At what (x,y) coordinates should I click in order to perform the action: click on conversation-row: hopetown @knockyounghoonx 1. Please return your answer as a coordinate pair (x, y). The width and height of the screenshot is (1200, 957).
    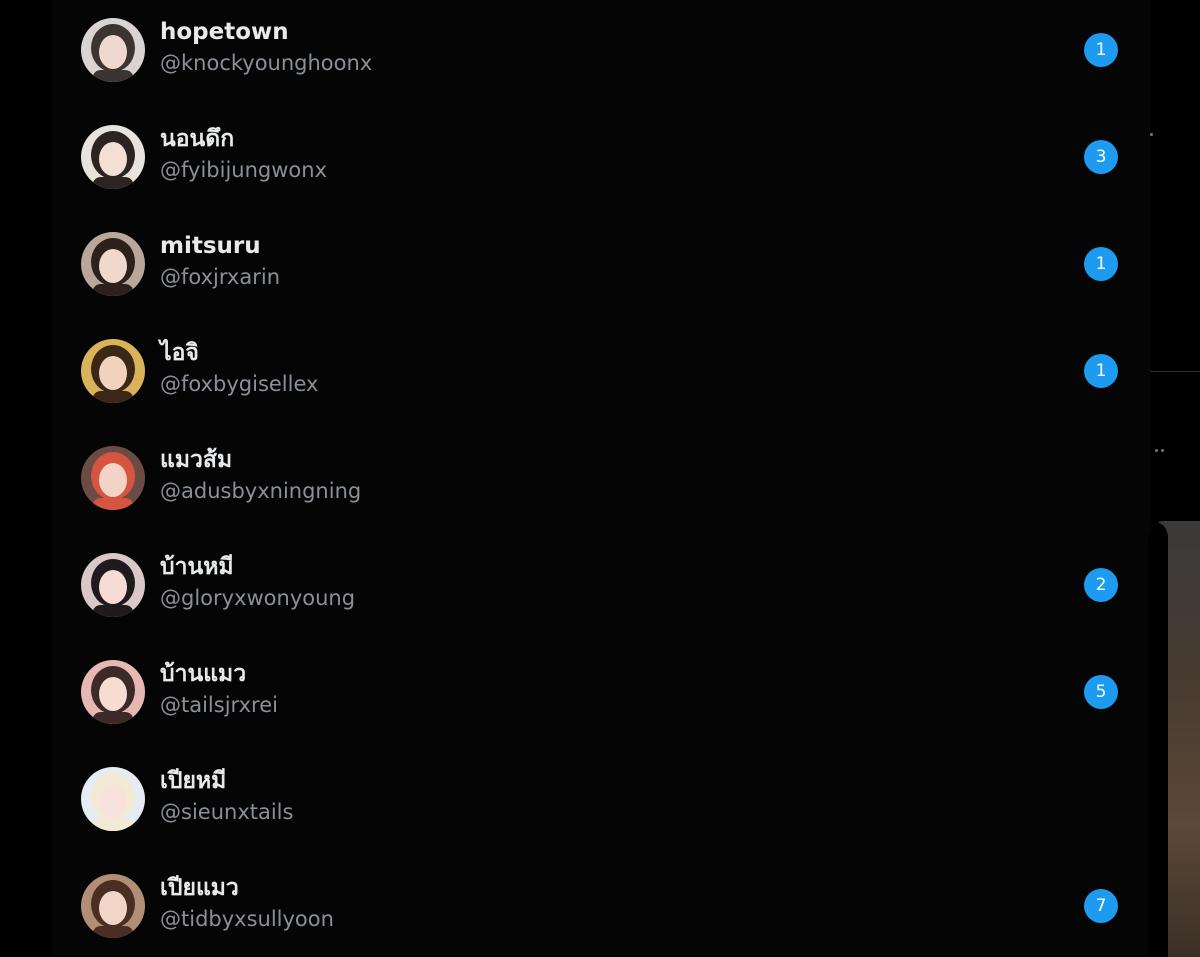
    Looking at the image, I should click on (601, 51).